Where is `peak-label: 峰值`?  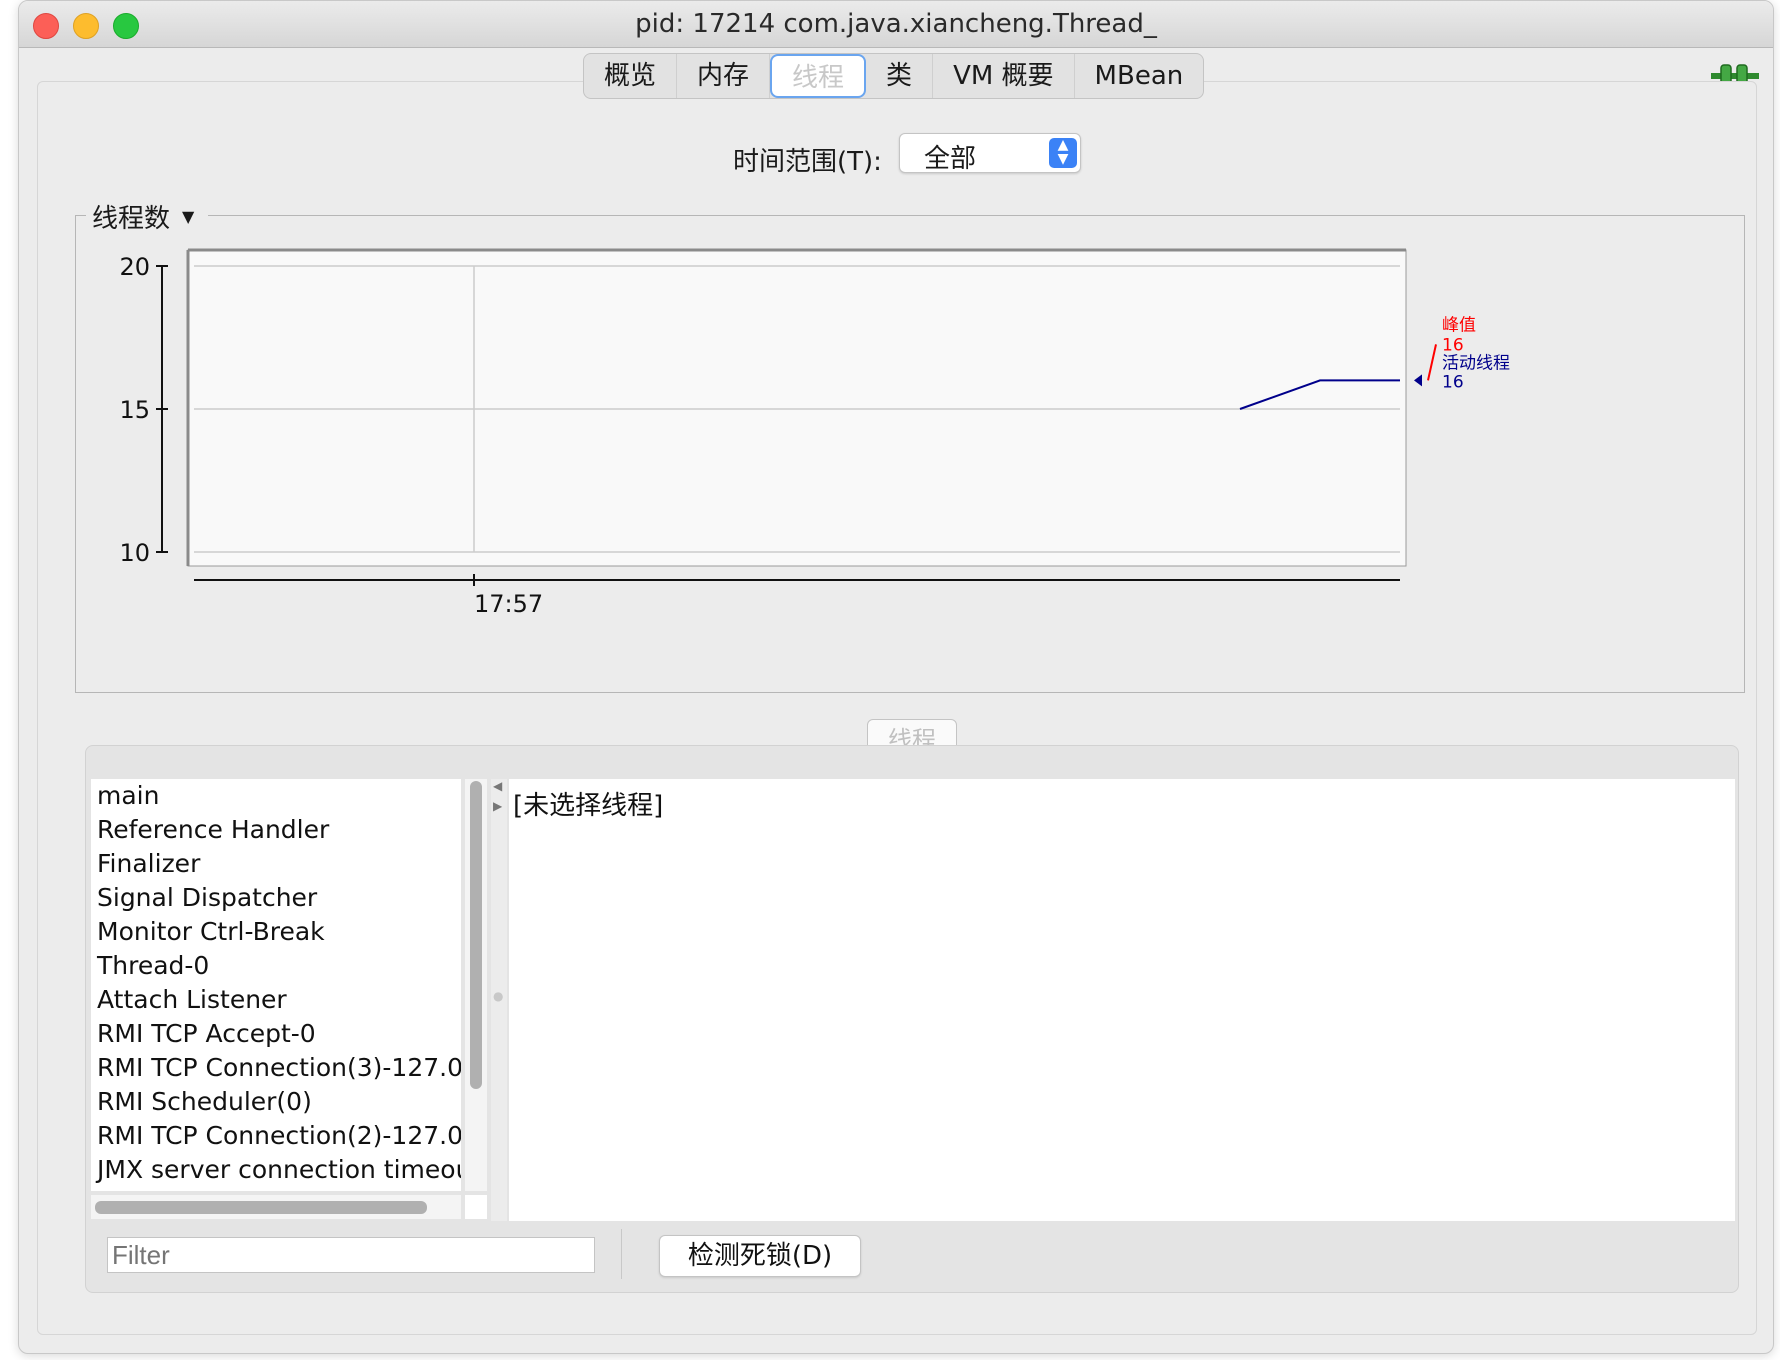
peak-label: 峰值 is located at coordinates (1459, 325).